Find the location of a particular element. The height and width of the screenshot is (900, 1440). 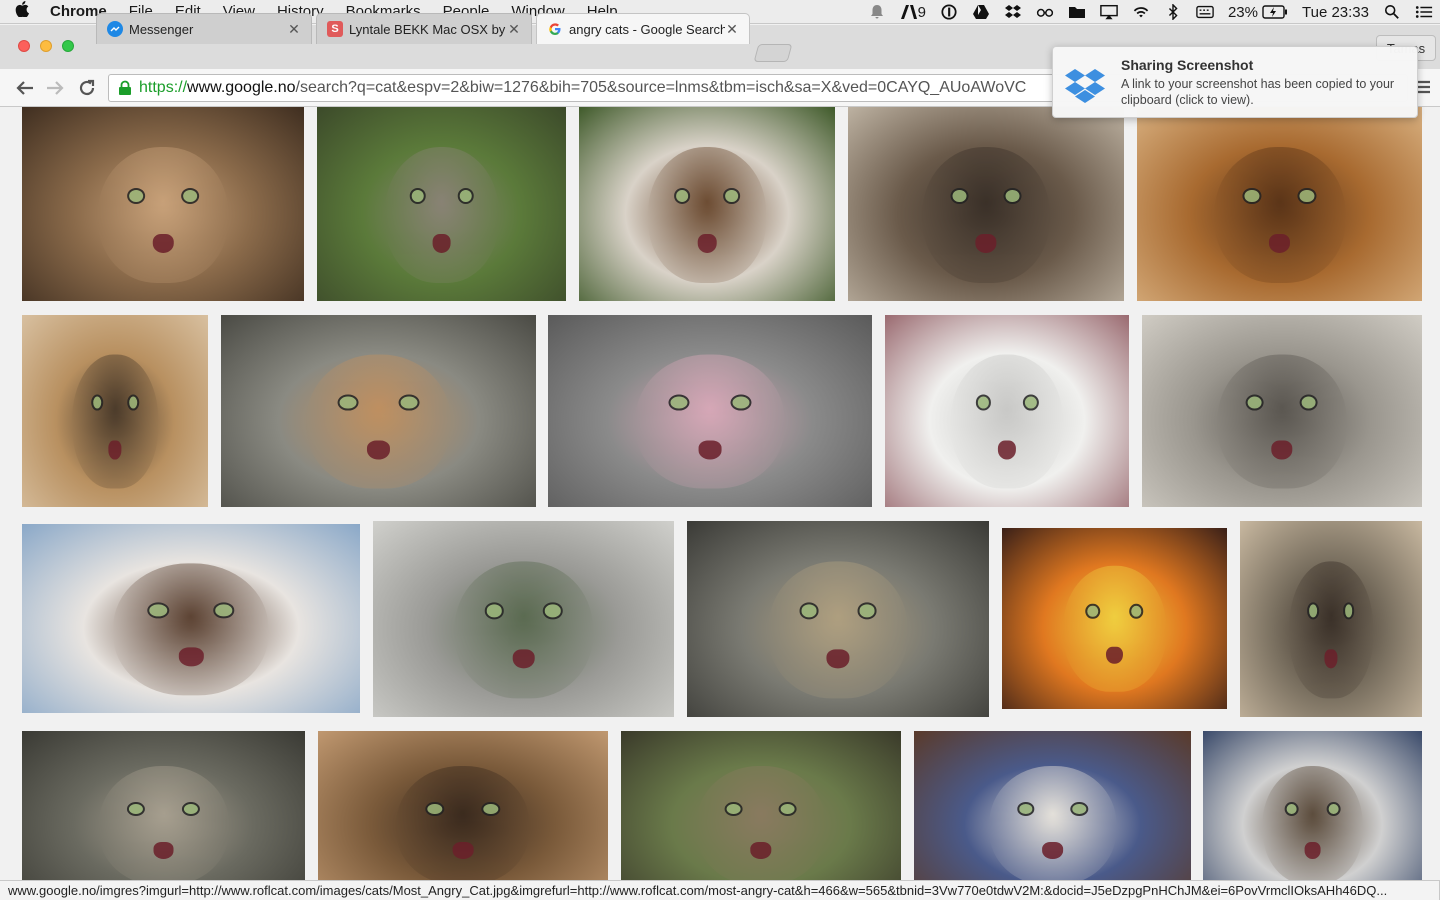

tab-lyntale: S Lyntale BEKK Mac OSX by ✕ is located at coordinates (424, 28).